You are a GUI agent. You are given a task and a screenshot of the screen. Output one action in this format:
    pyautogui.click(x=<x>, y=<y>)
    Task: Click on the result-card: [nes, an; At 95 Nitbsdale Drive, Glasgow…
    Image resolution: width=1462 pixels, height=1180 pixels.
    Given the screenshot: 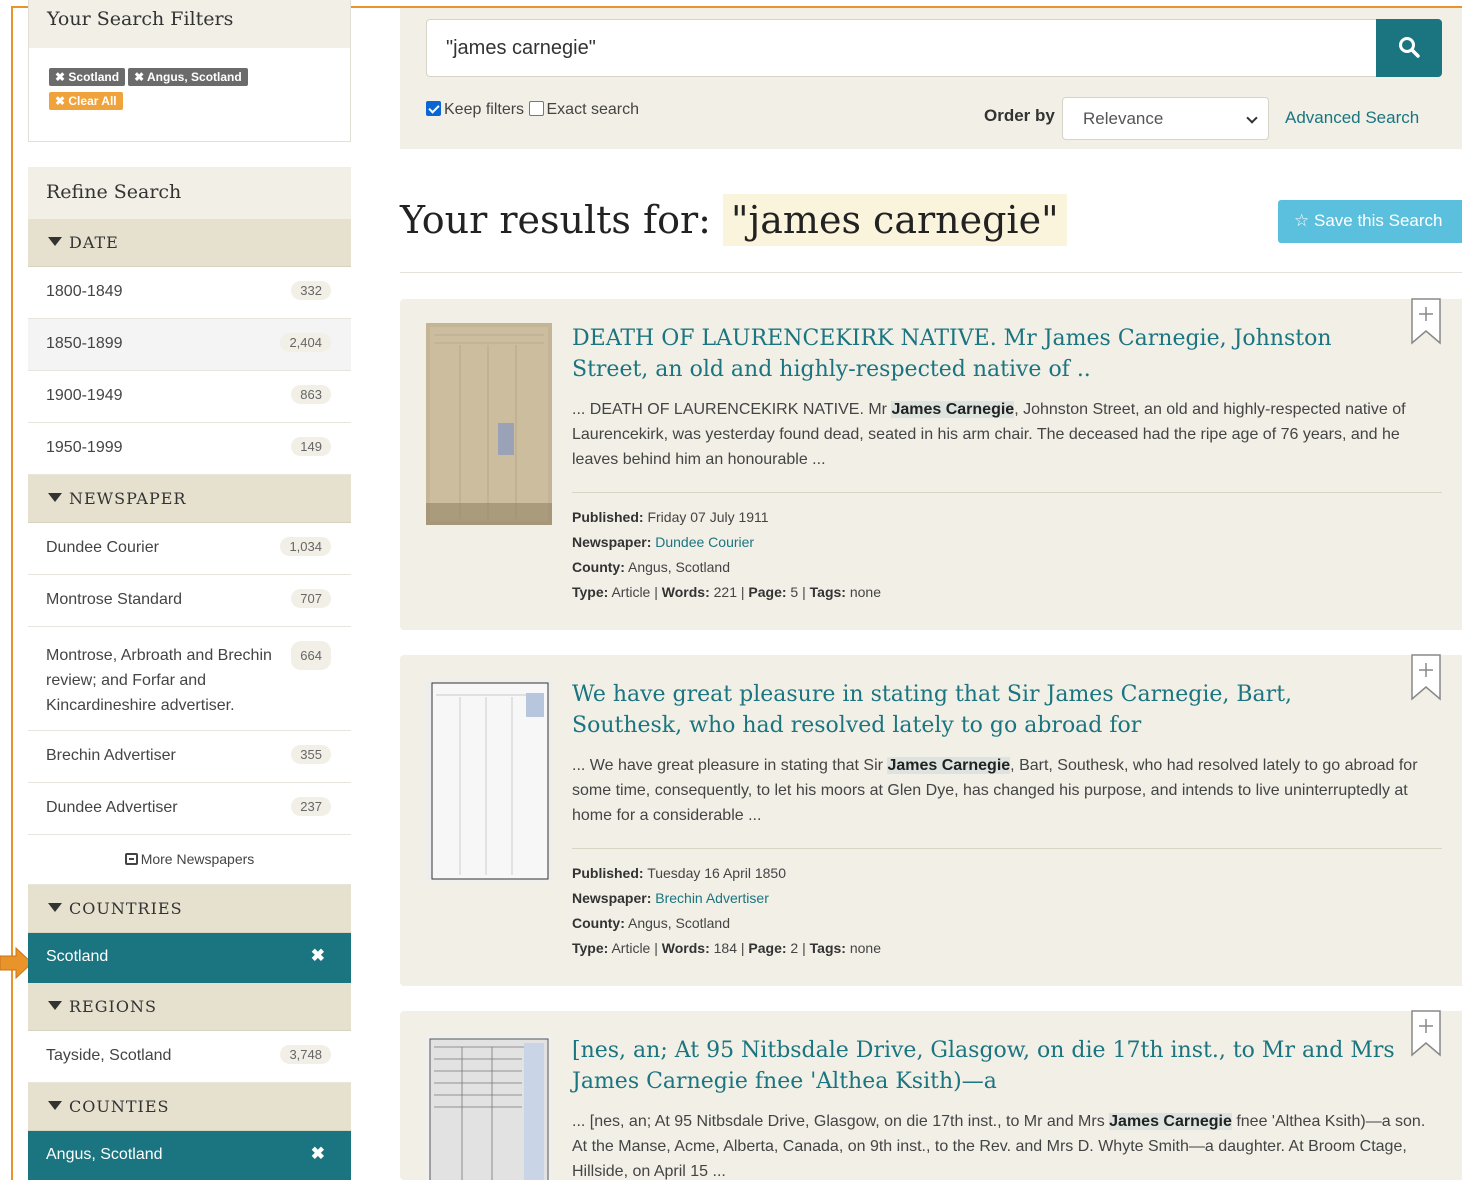 What is the action you would take?
    pyautogui.click(x=931, y=1094)
    